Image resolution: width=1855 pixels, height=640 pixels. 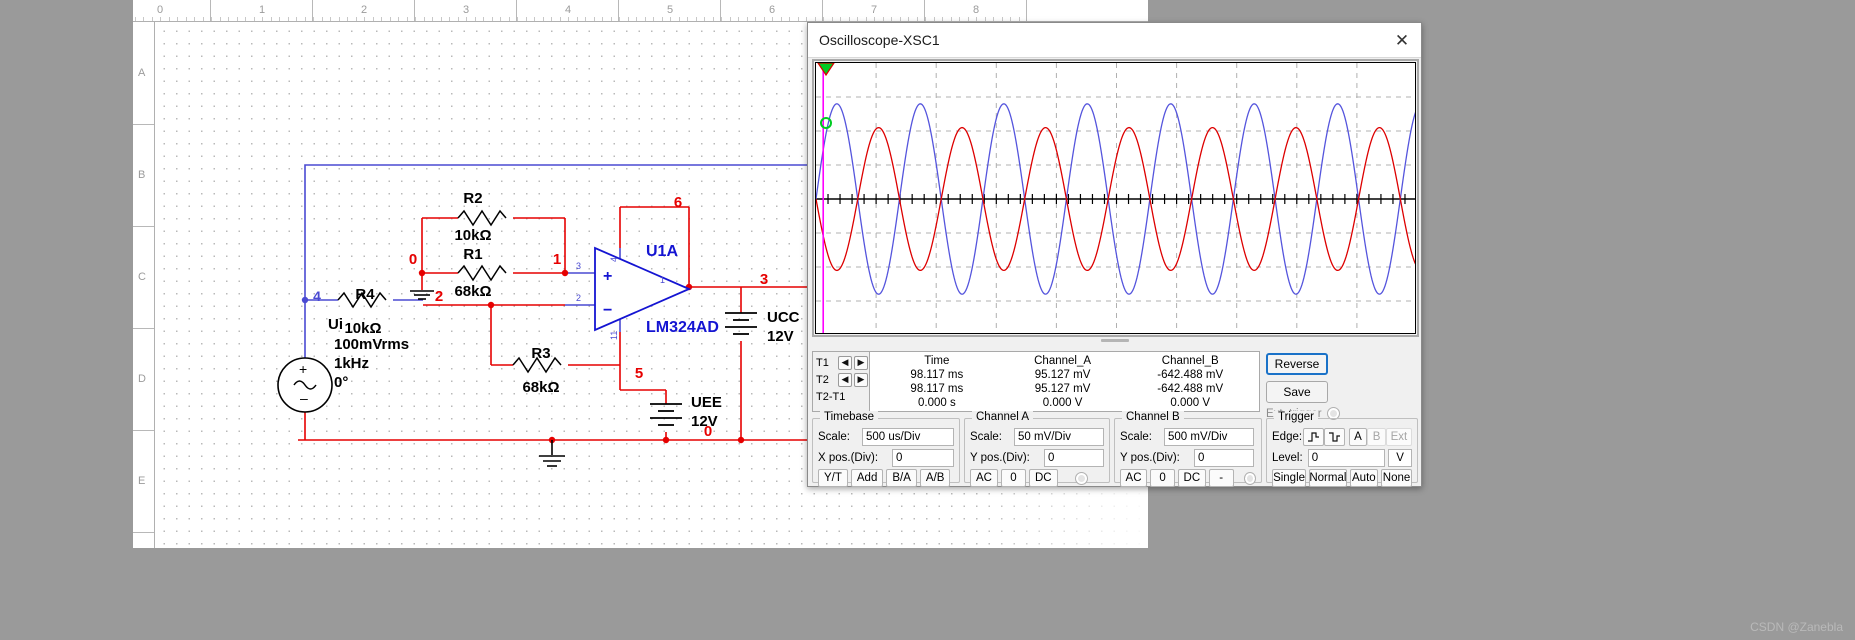 I want to click on channel-b-zero-button: 0, so click(x=1163, y=478).